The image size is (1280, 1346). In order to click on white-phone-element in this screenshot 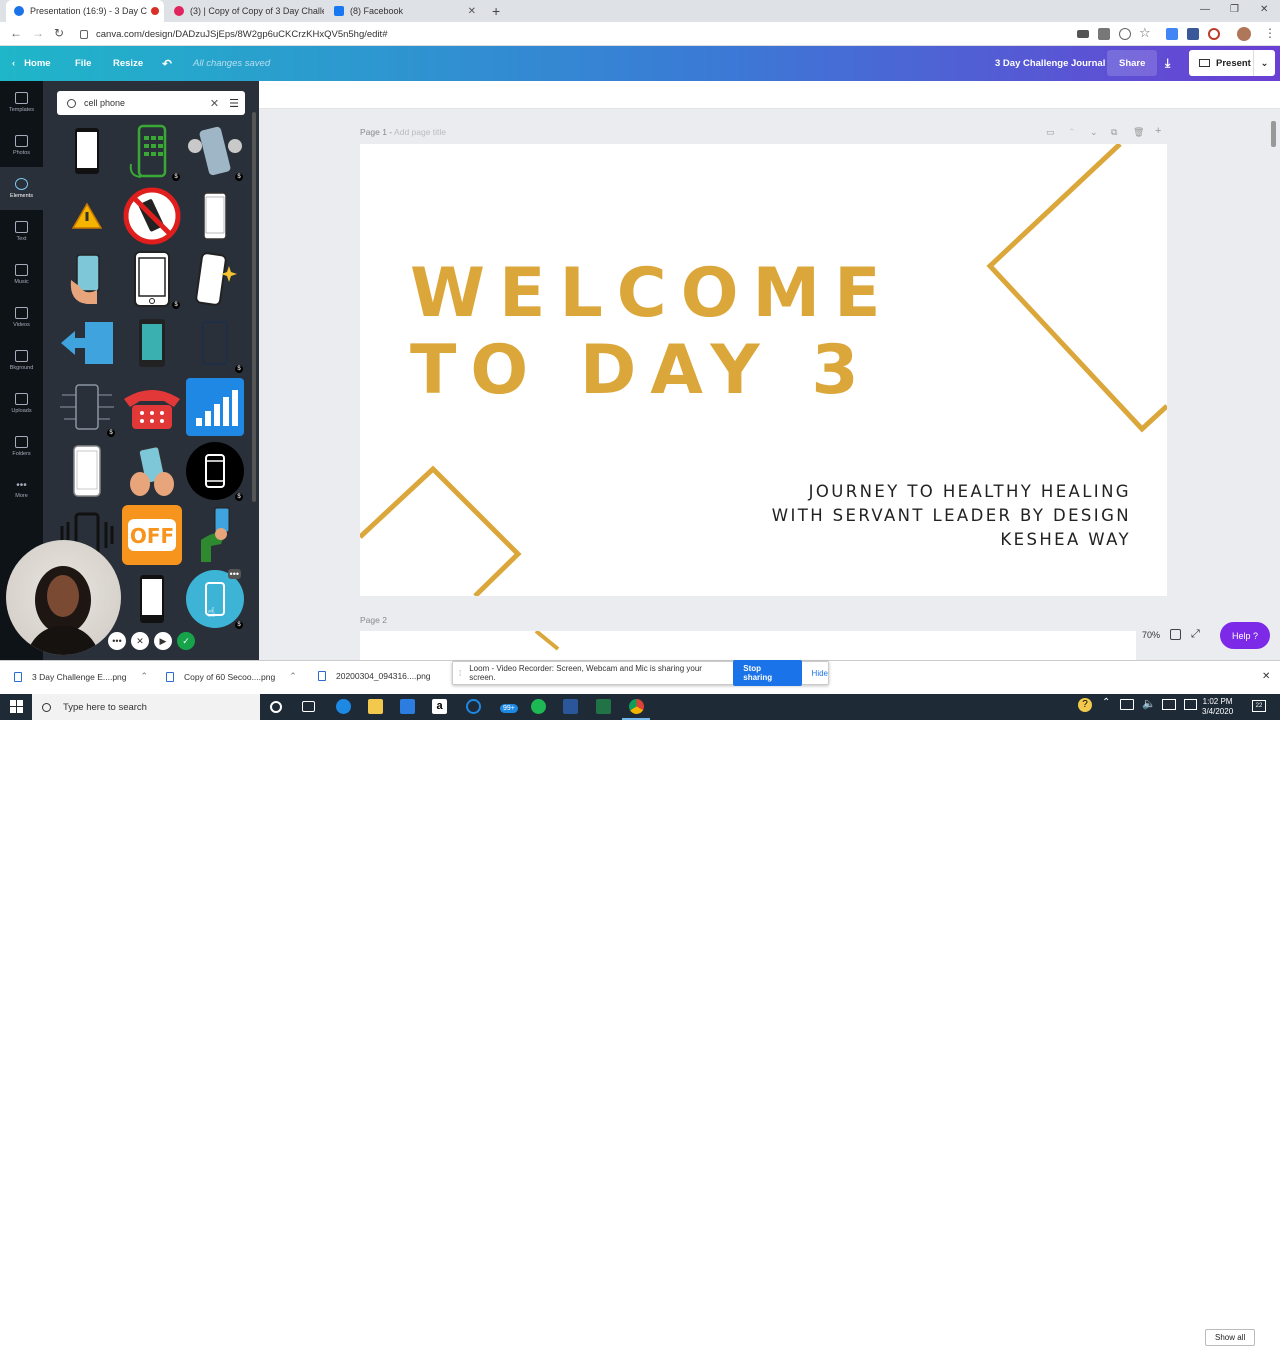, I will do `click(215, 216)`.